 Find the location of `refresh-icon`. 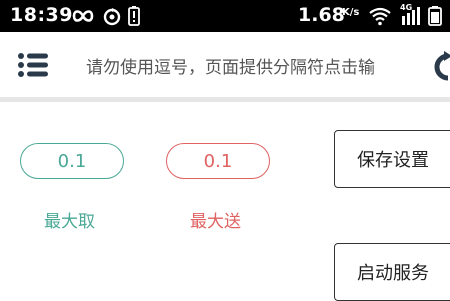

refresh-icon is located at coordinates (441, 67).